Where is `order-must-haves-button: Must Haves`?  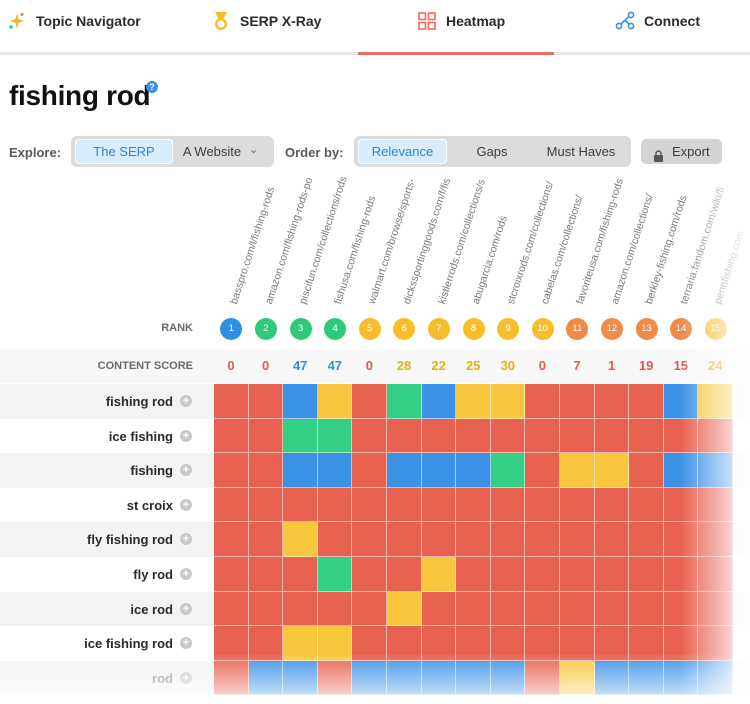
order-must-haves-button: Must Haves is located at coordinates (581, 151).